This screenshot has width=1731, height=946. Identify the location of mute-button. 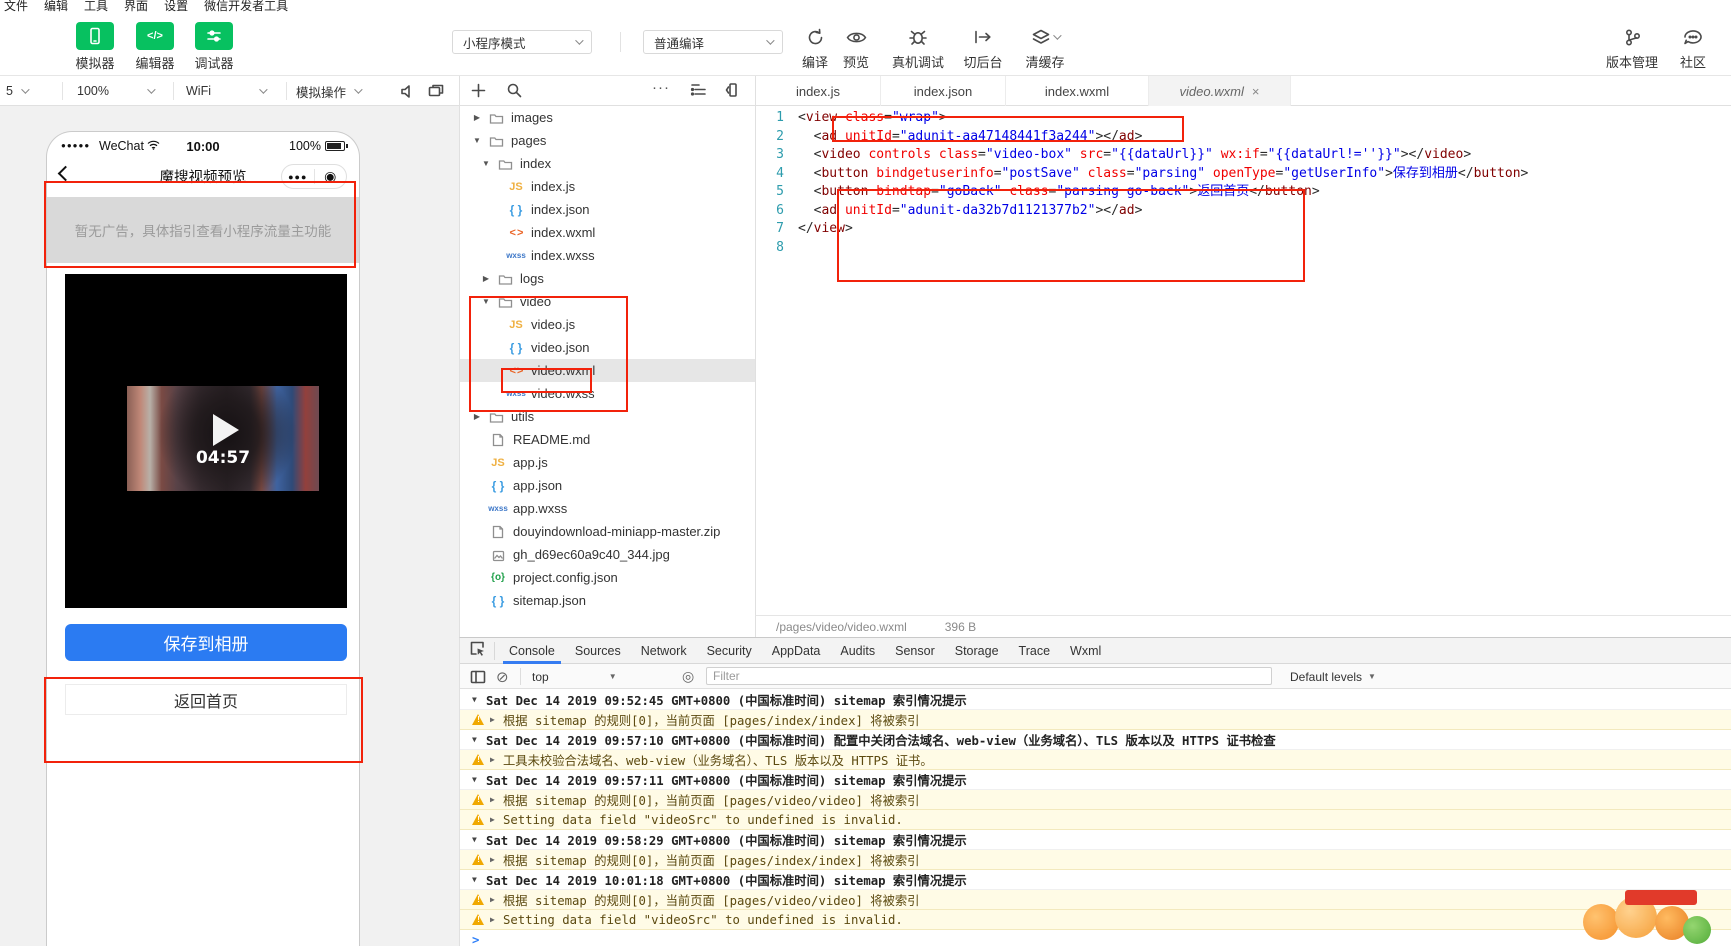
(408, 91).